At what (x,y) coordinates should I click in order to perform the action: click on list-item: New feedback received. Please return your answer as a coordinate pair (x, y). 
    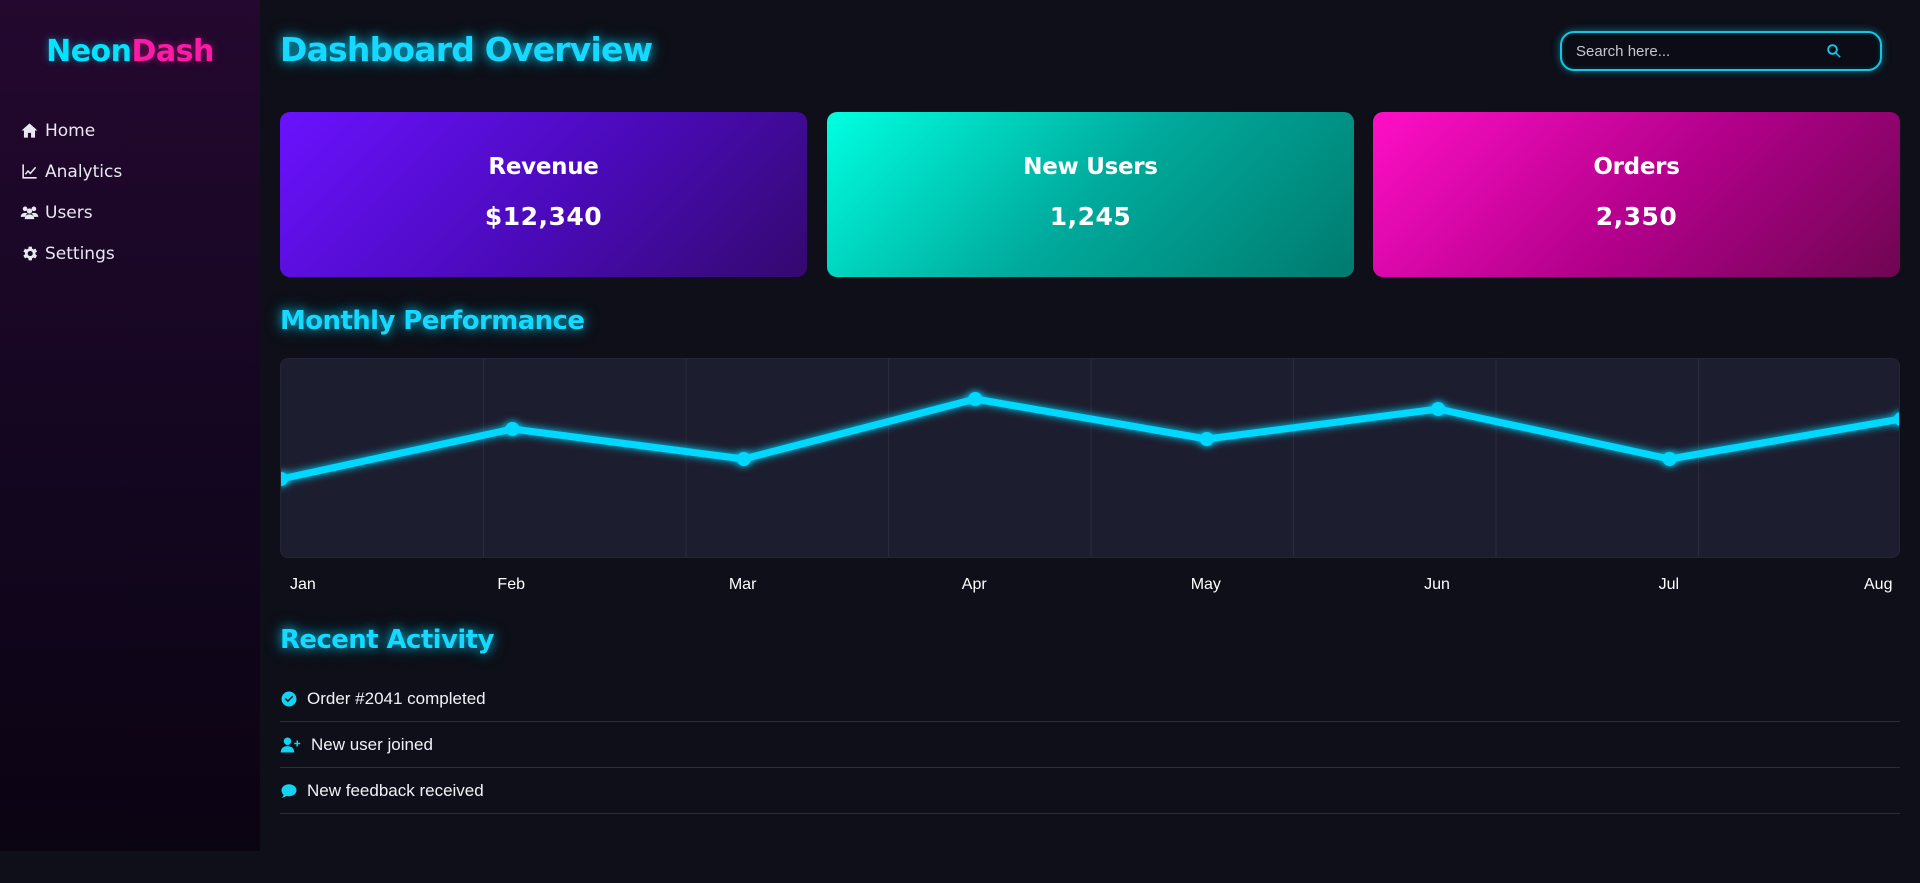
    Looking at the image, I should click on (1090, 791).